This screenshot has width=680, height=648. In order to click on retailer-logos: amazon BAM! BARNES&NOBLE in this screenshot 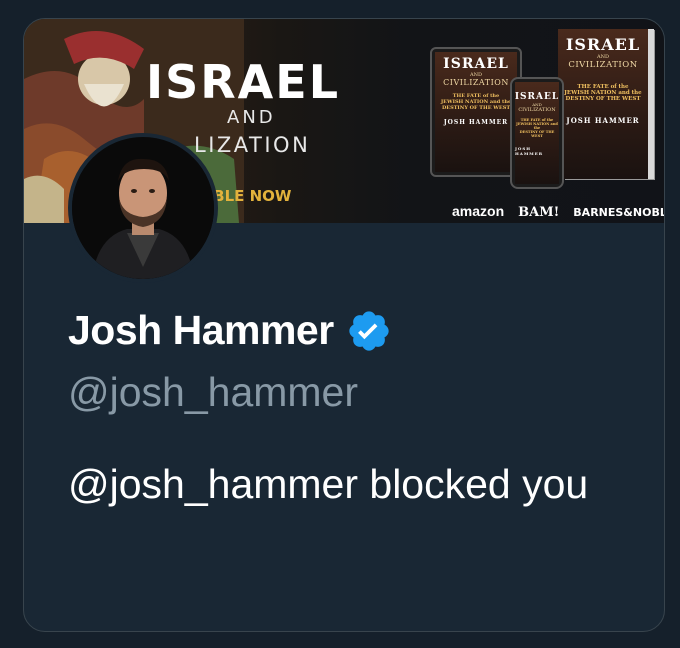, I will do `click(558, 211)`.